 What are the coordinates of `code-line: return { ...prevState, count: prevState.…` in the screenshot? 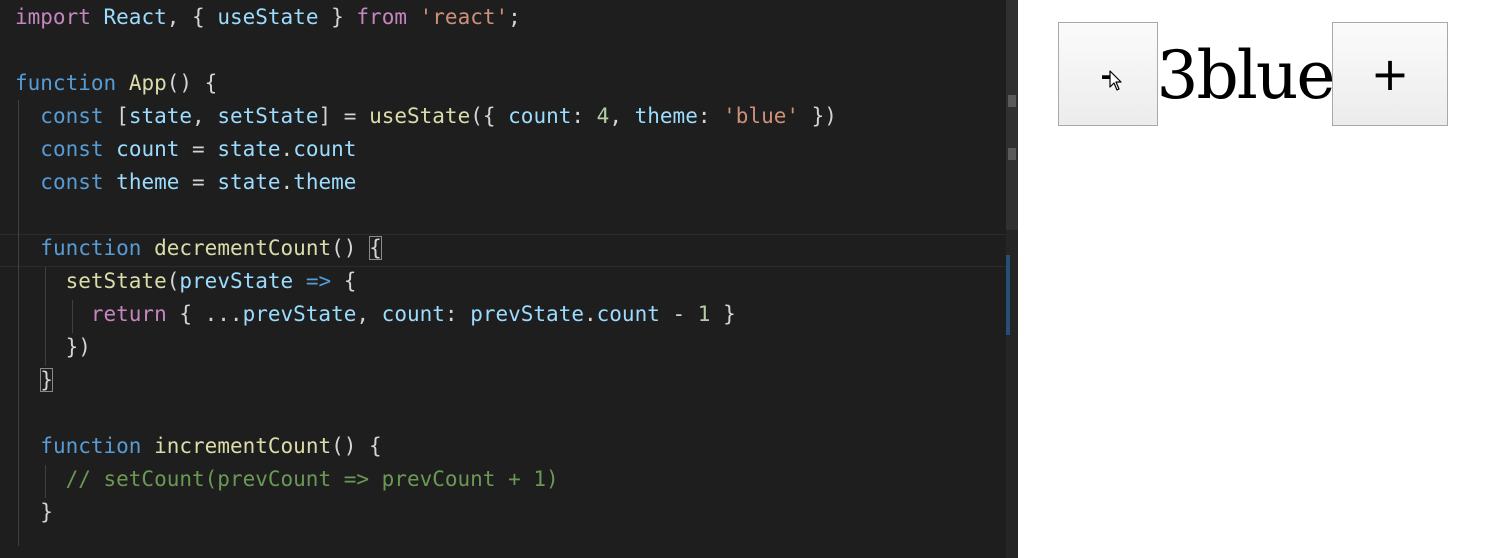 It's located at (375, 314).